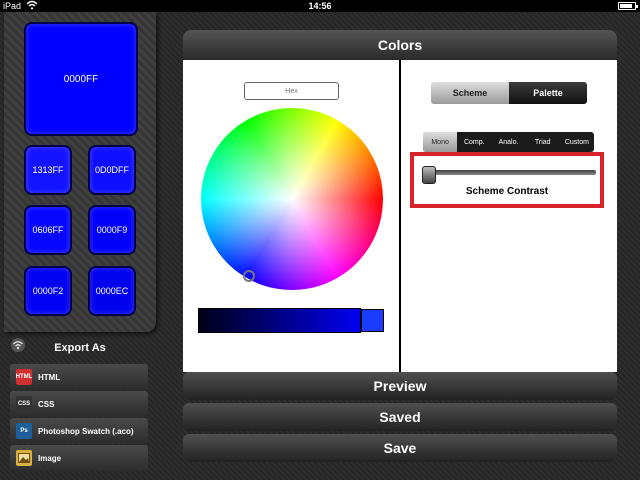  I want to click on swatch-hex: 0D0DFF, so click(111, 170).